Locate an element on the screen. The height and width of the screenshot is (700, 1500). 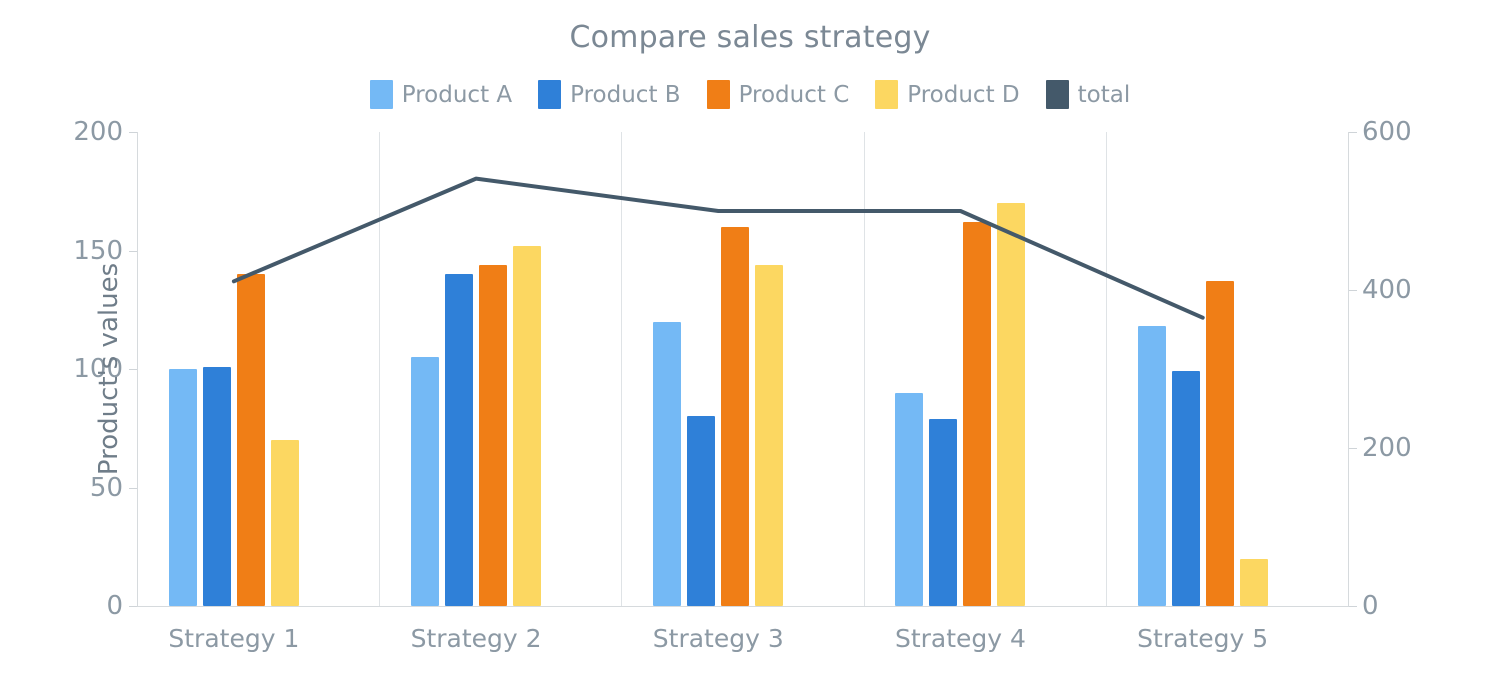
left-axis-title-wrap: Product's values is located at coordinates (71, 369).